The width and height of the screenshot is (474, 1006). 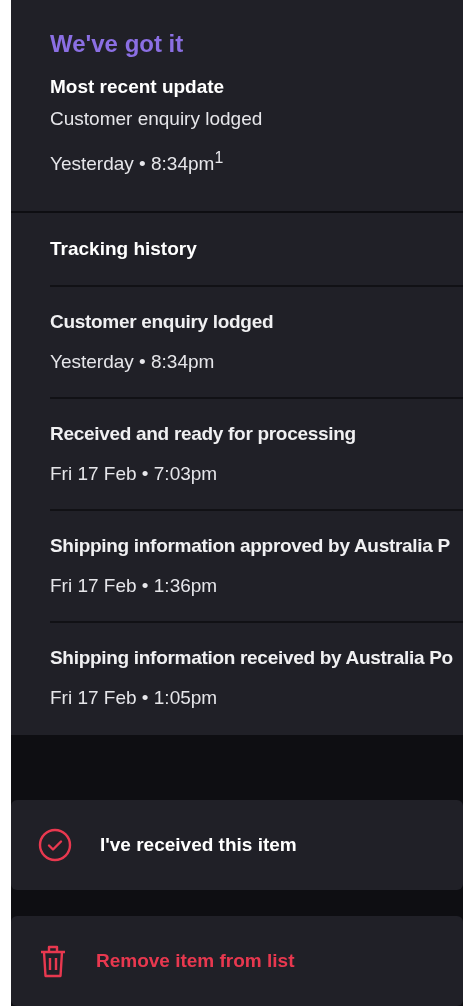 What do you see at coordinates (134, 586) in the screenshot?
I see `history-time: Fri 17 Feb • 1:36pm` at bounding box center [134, 586].